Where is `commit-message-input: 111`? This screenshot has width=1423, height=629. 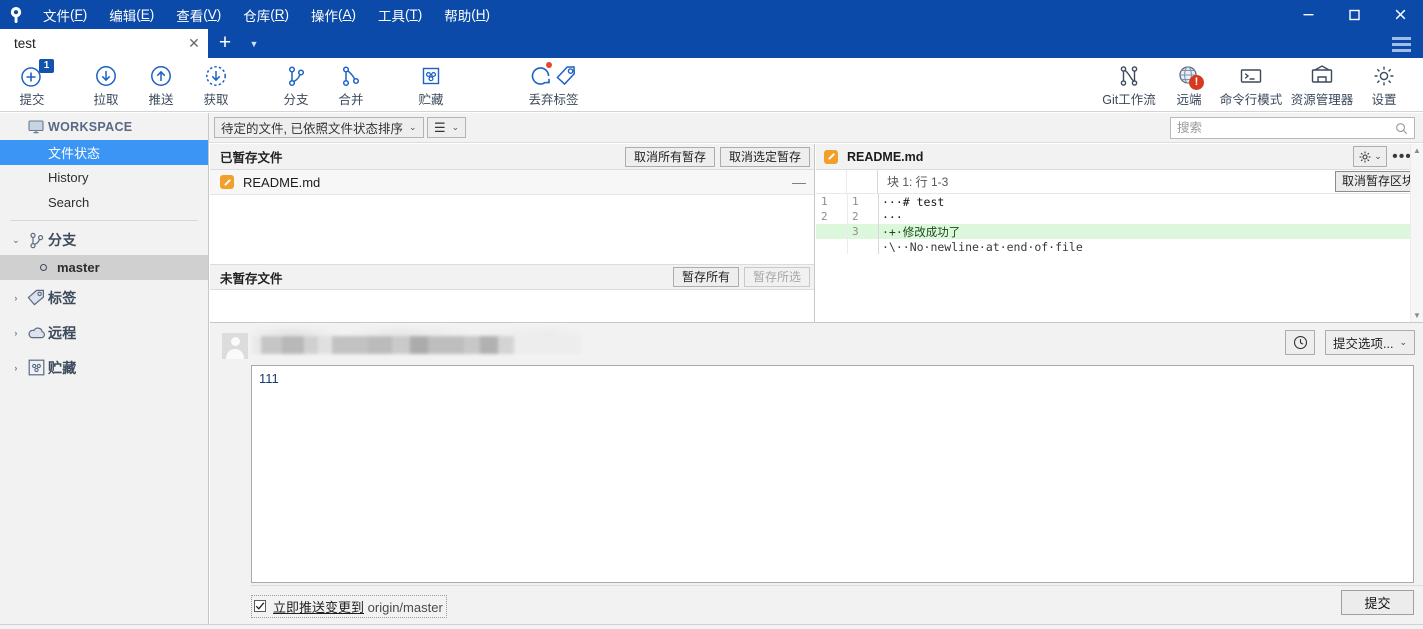
commit-message-input: 111 is located at coordinates (832, 378).